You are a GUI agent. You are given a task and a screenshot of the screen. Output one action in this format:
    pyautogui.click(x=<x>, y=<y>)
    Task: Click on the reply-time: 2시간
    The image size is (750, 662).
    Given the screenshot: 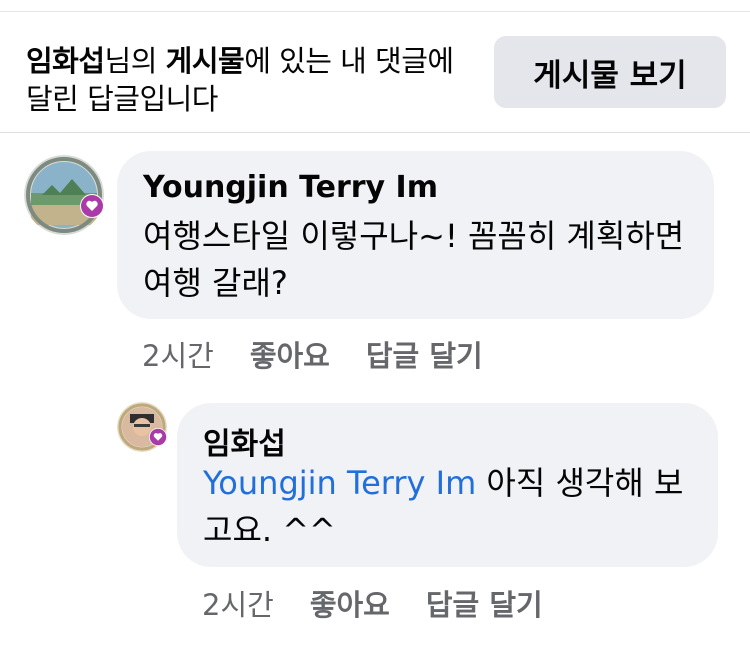 What is the action you would take?
    pyautogui.click(x=238, y=603)
    